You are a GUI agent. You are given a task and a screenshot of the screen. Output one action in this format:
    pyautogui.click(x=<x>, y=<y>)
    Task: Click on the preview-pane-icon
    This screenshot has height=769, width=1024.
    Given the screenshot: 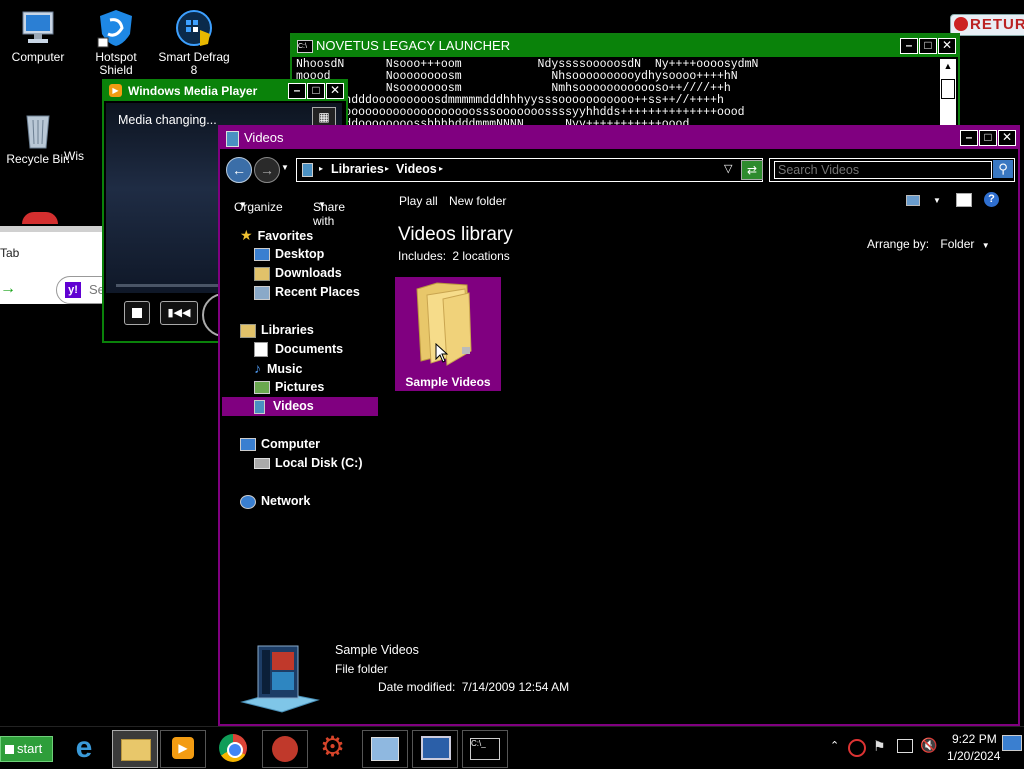 What is the action you would take?
    pyautogui.click(x=964, y=200)
    